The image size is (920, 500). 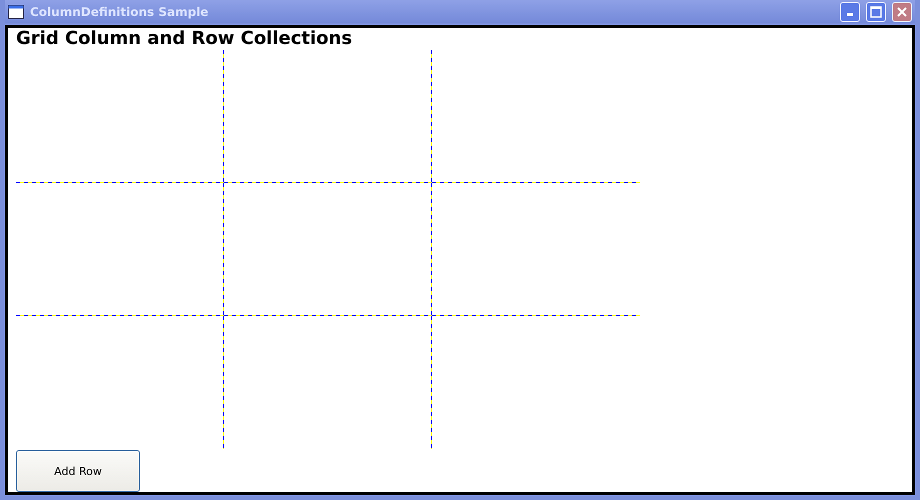 I want to click on add-row-button: Add Row, so click(x=78, y=471).